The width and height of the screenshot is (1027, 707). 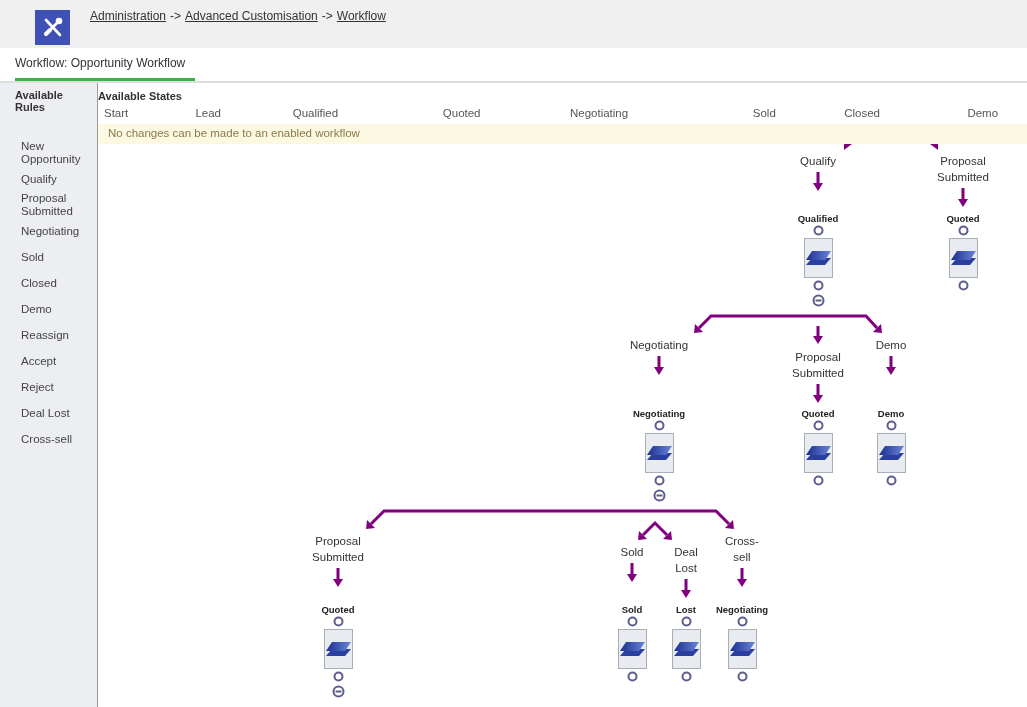 What do you see at coordinates (57, 179) in the screenshot?
I see `rule-item: Qualify` at bounding box center [57, 179].